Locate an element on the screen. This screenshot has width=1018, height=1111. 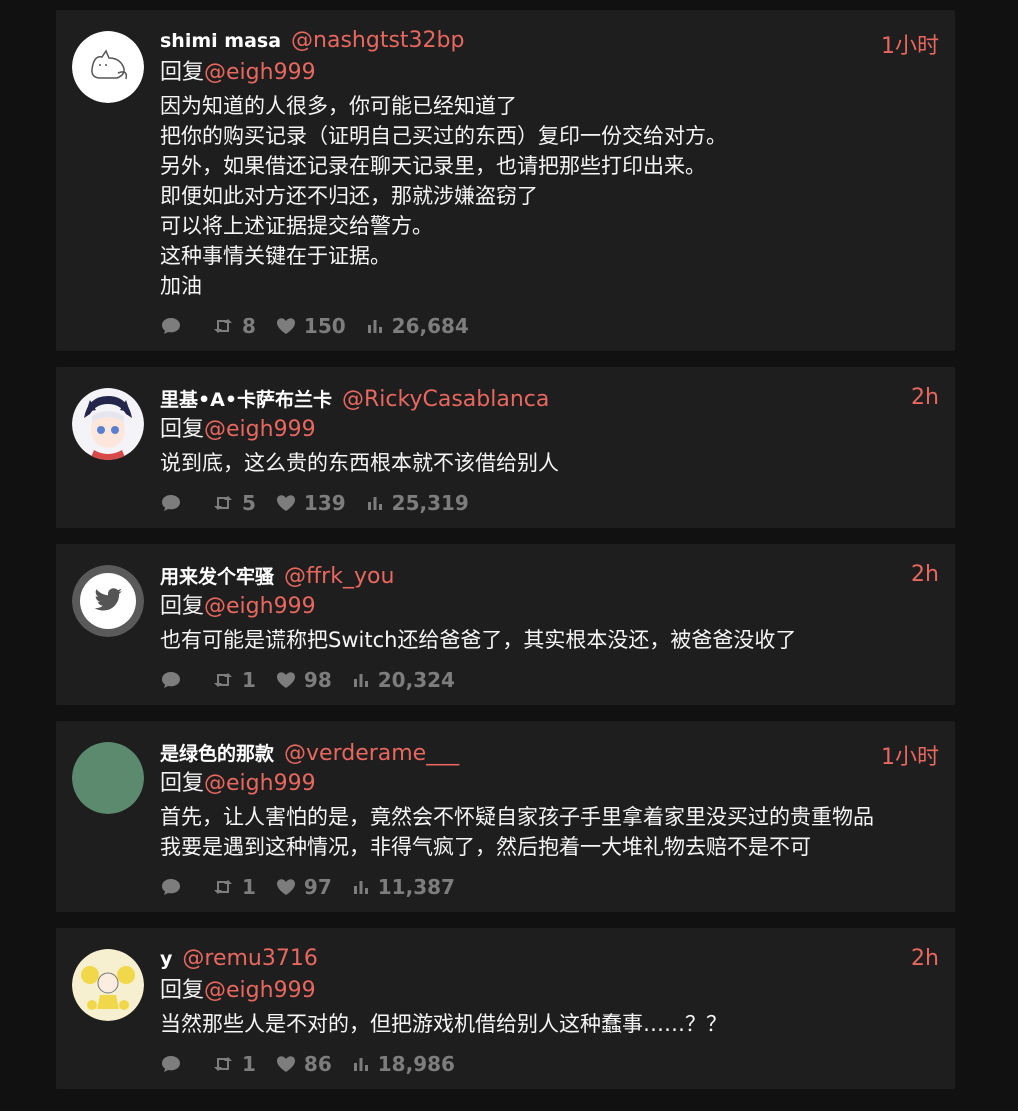
tweet-text-line: 当然那些人是不对的，但把游戏机借给别人这种蠢事……？？ is located at coordinates (443, 1024).